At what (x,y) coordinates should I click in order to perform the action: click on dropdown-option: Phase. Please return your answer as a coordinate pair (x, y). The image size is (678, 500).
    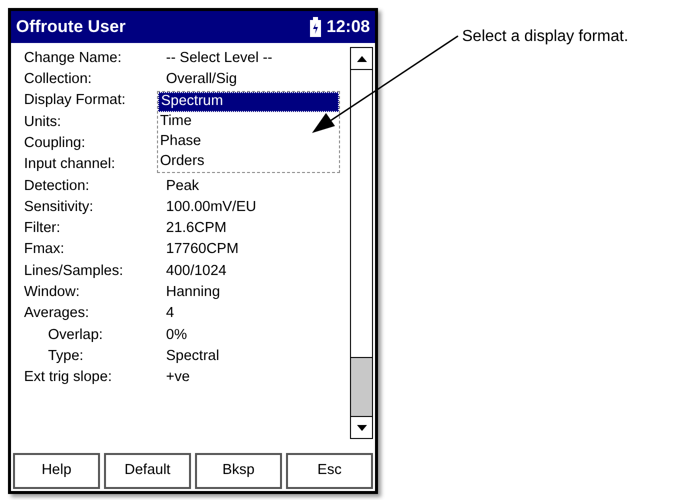
    Looking at the image, I should click on (248, 142).